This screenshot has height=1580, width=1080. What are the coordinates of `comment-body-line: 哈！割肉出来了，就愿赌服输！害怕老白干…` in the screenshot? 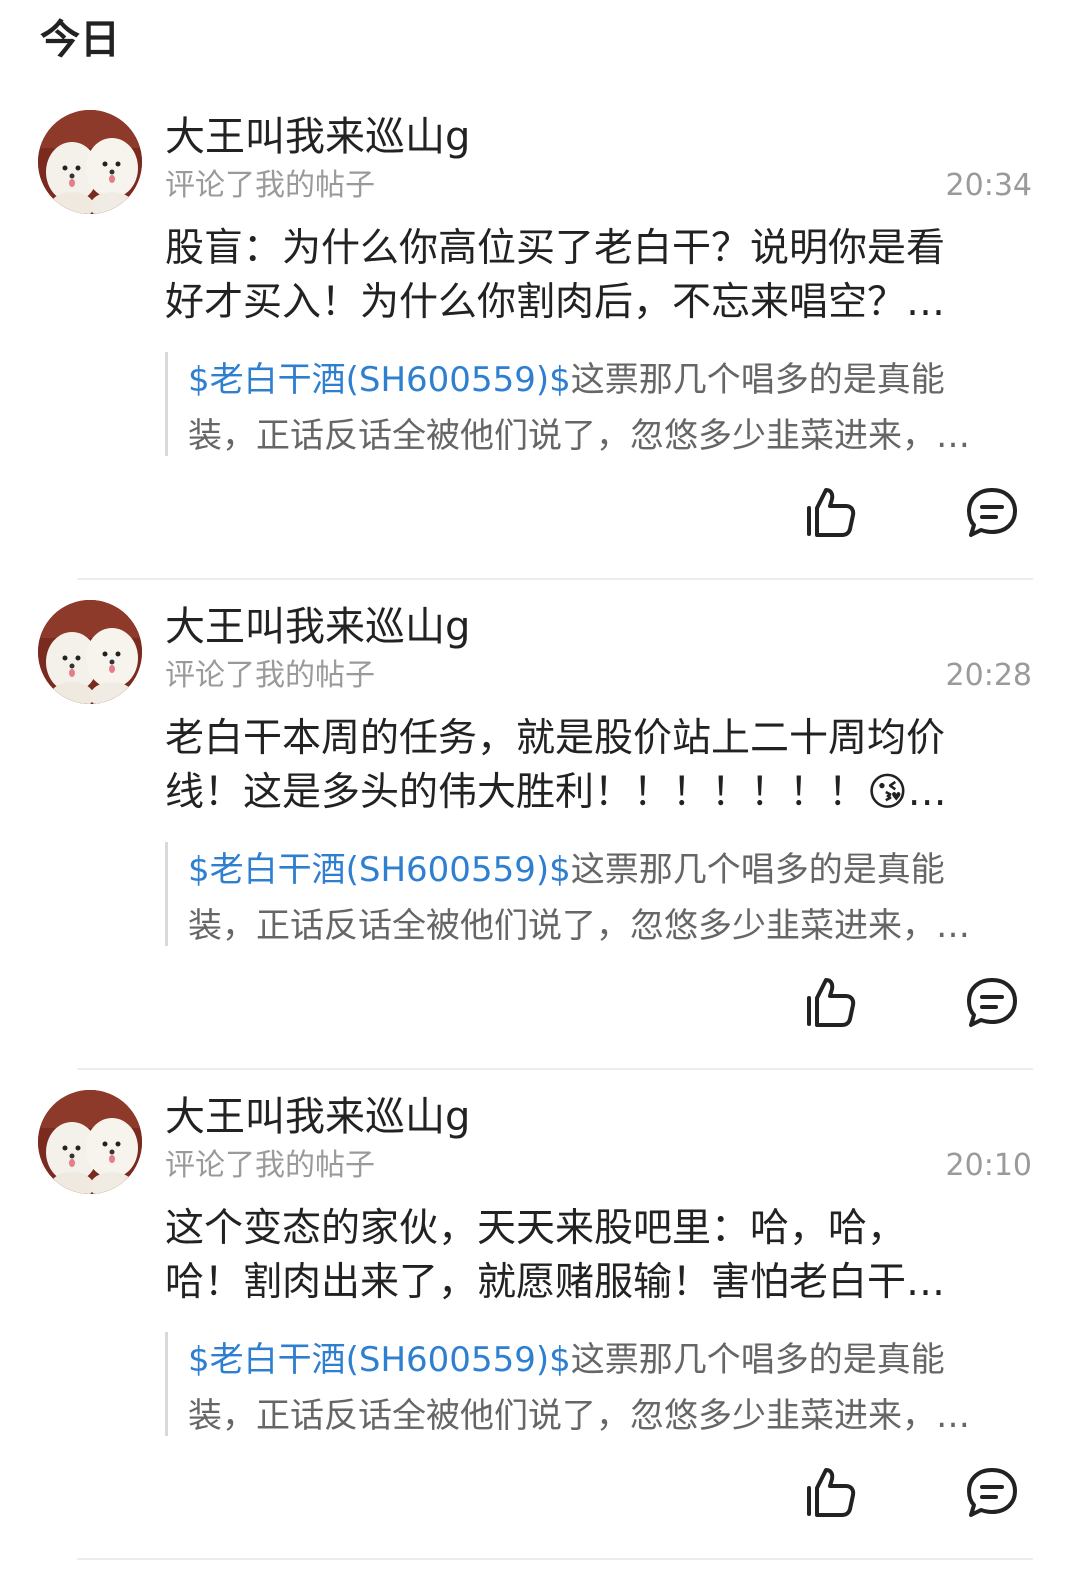 It's located at (555, 1282).